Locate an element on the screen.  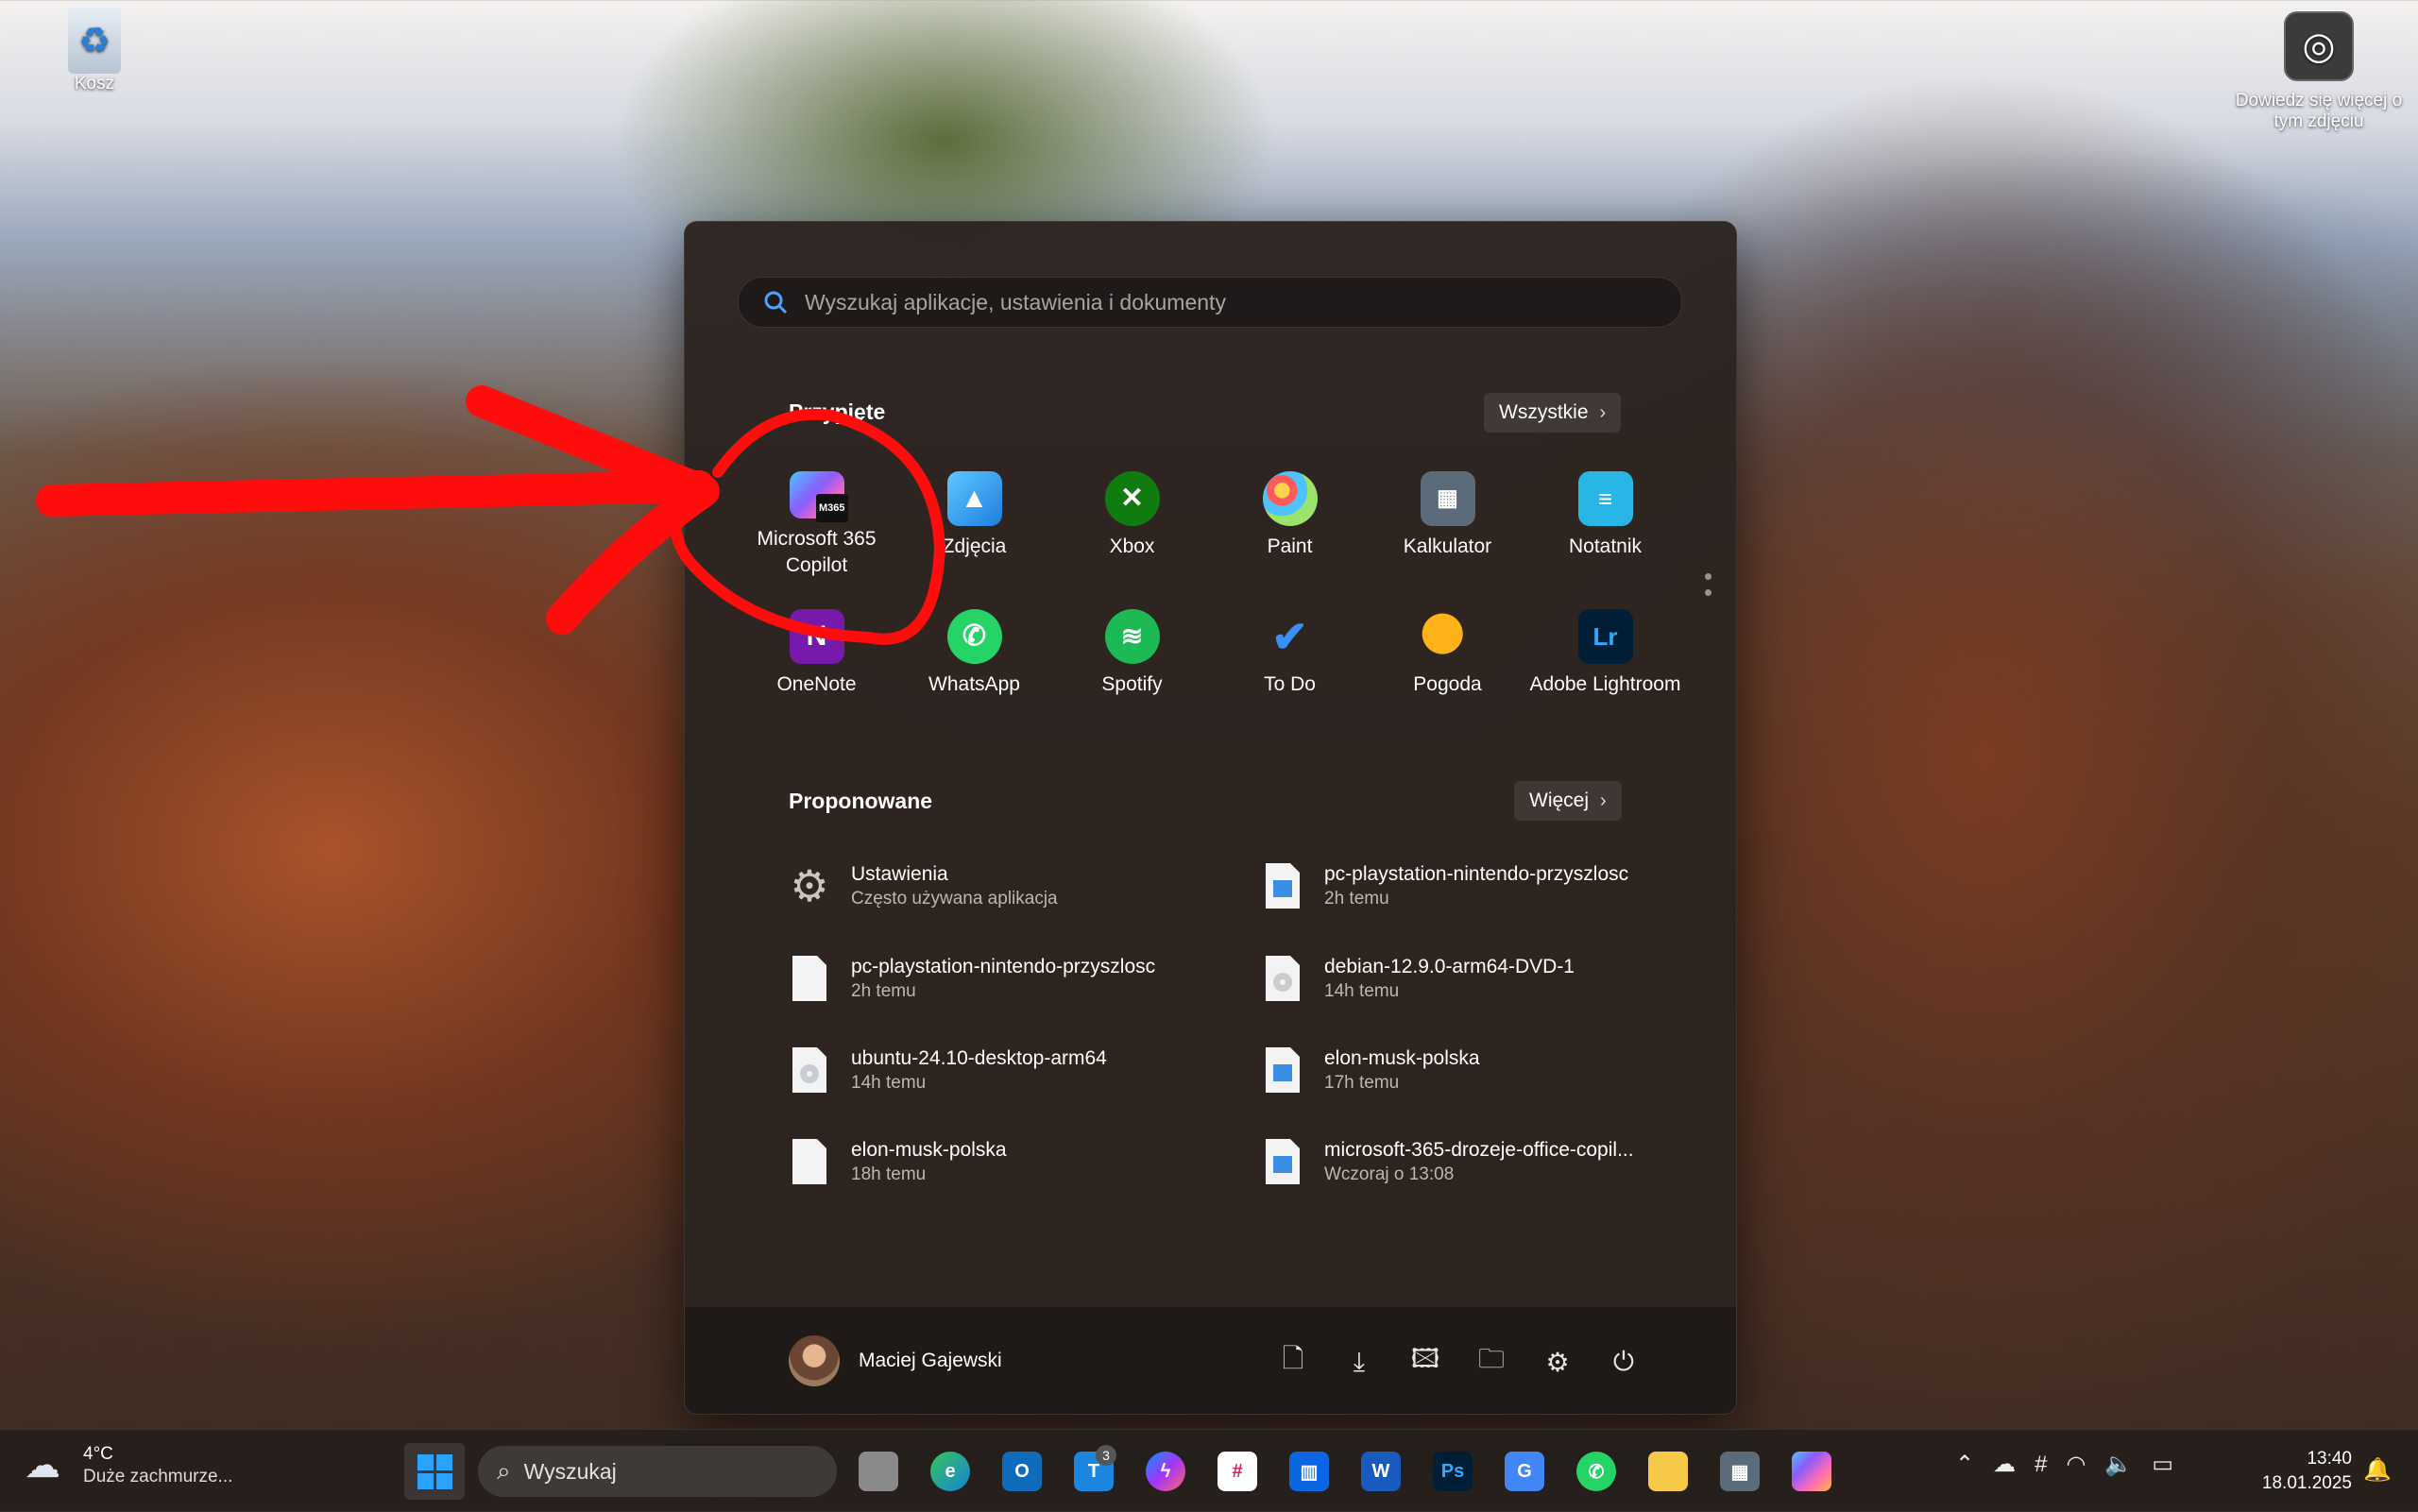
lightroom-icon: Lr is located at coordinates (1605, 636).